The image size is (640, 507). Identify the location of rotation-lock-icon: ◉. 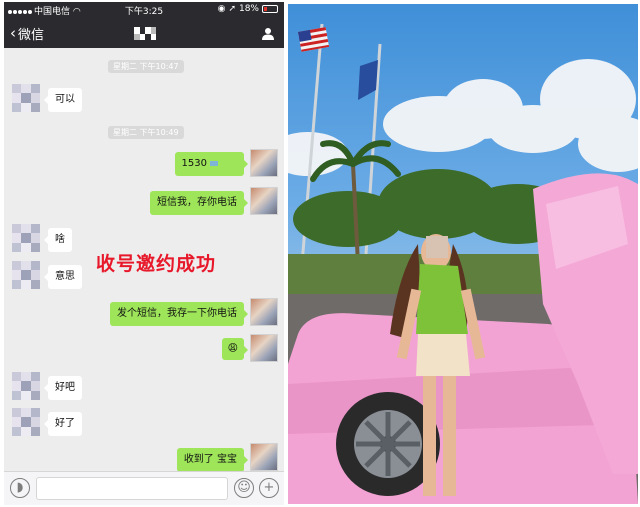
(221, 9).